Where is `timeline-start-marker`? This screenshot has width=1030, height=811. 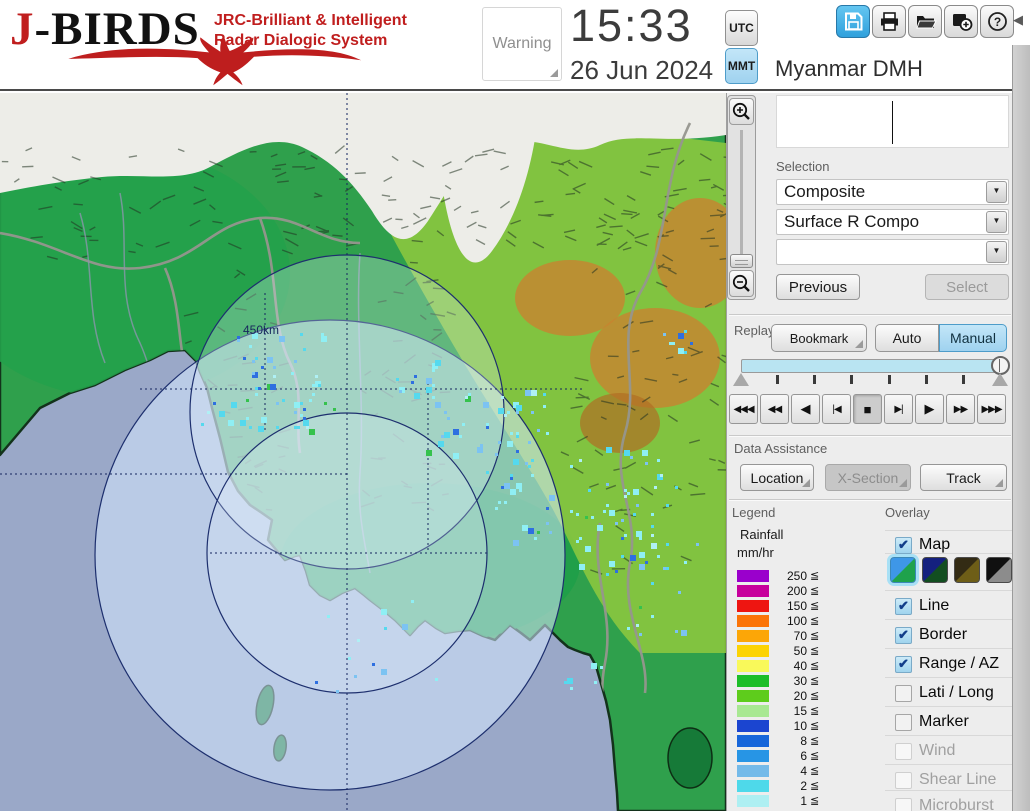
timeline-start-marker is located at coordinates (741, 379).